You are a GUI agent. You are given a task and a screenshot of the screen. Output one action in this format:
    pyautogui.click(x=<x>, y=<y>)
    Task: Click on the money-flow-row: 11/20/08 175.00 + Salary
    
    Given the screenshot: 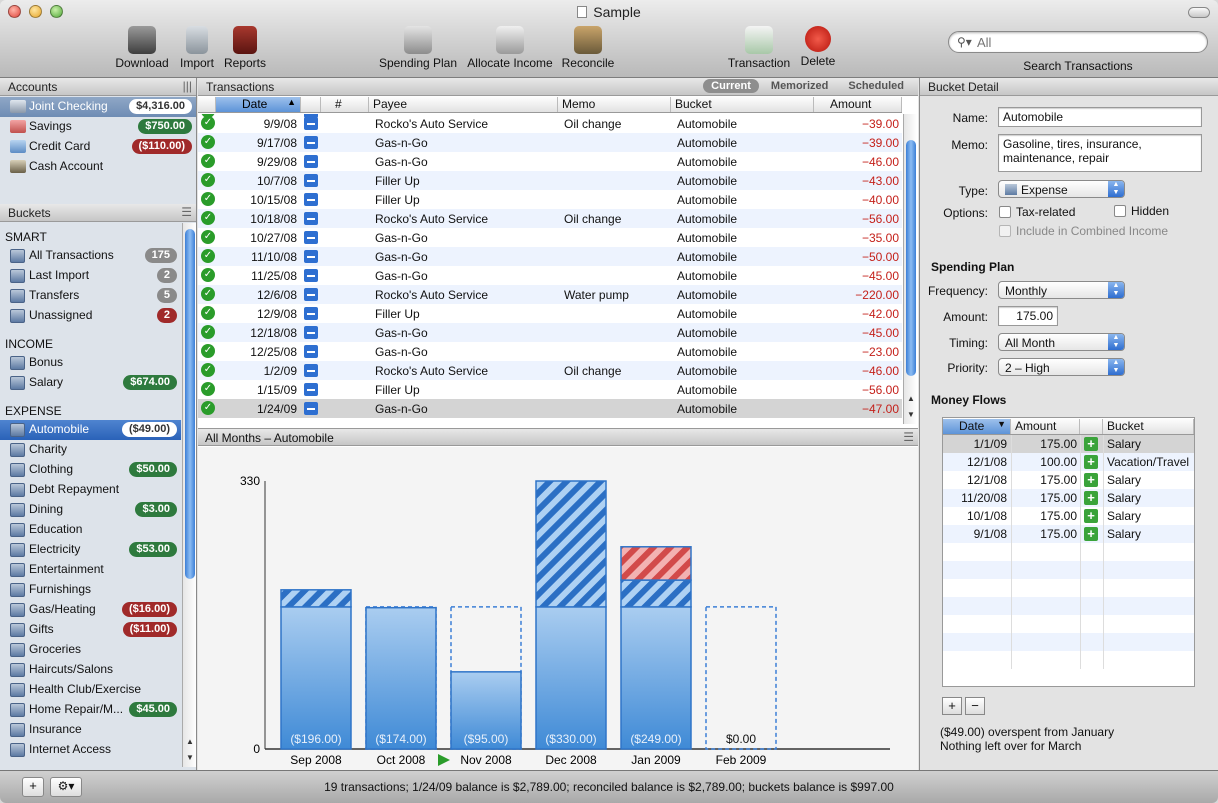 What is the action you would take?
    pyautogui.click(x=1068, y=498)
    